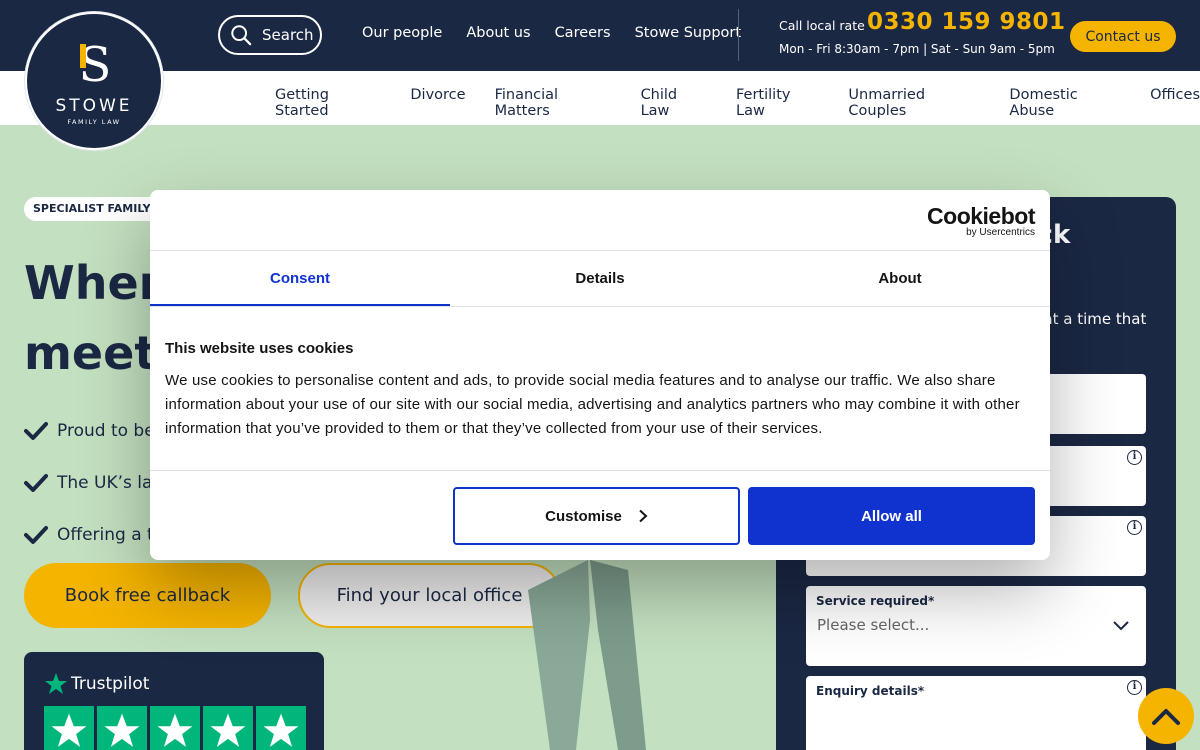  Describe the element at coordinates (259, 348) in the screenshot. I see `cookie-title: This website uses cookies` at that location.